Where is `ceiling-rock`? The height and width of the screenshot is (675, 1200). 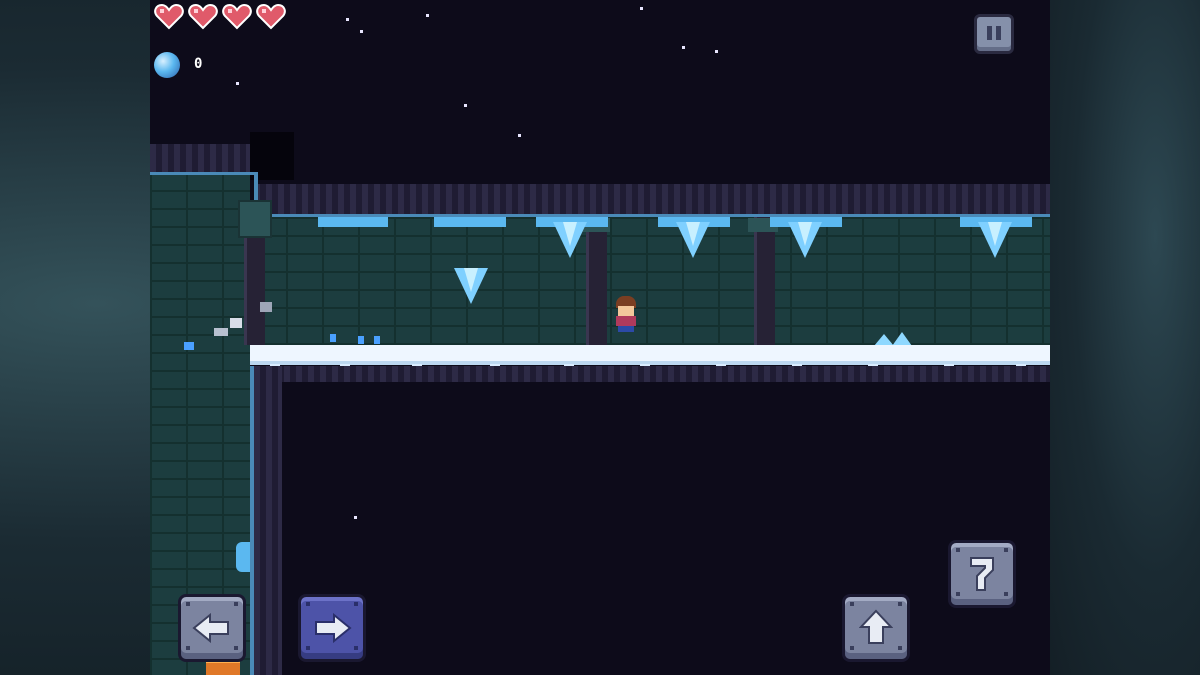 ceiling-rock is located at coordinates (652, 200).